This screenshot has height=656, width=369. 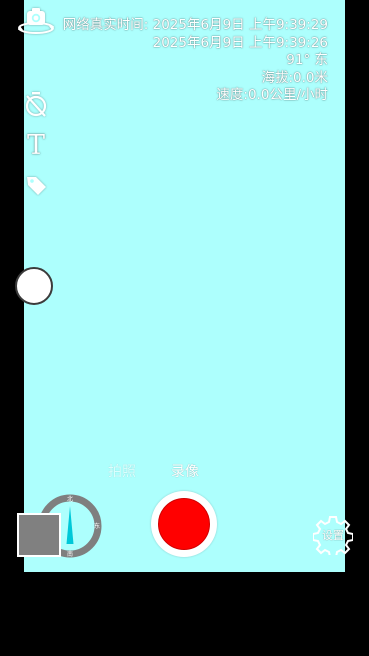 I want to click on record-button-inner, so click(x=184, y=524).